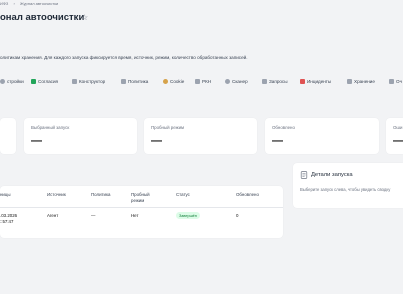  Describe the element at coordinates (240, 81) in the screenshot. I see `tab-label: Сканер` at that location.